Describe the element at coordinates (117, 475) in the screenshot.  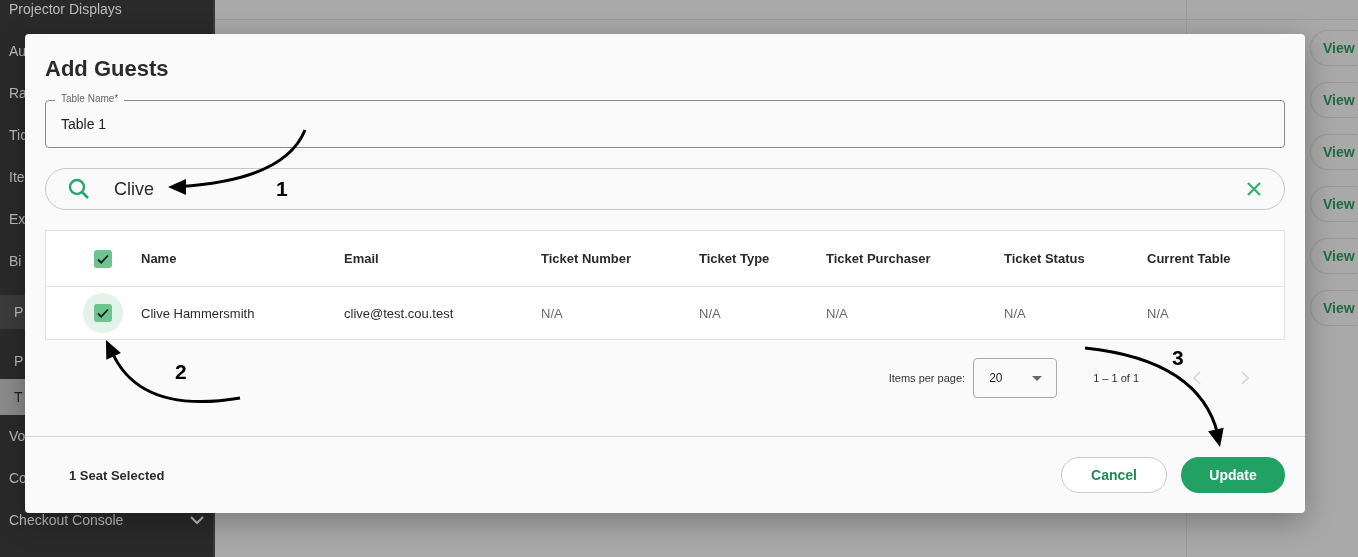
I see `selection-status: 1 Seat Selected` at that location.